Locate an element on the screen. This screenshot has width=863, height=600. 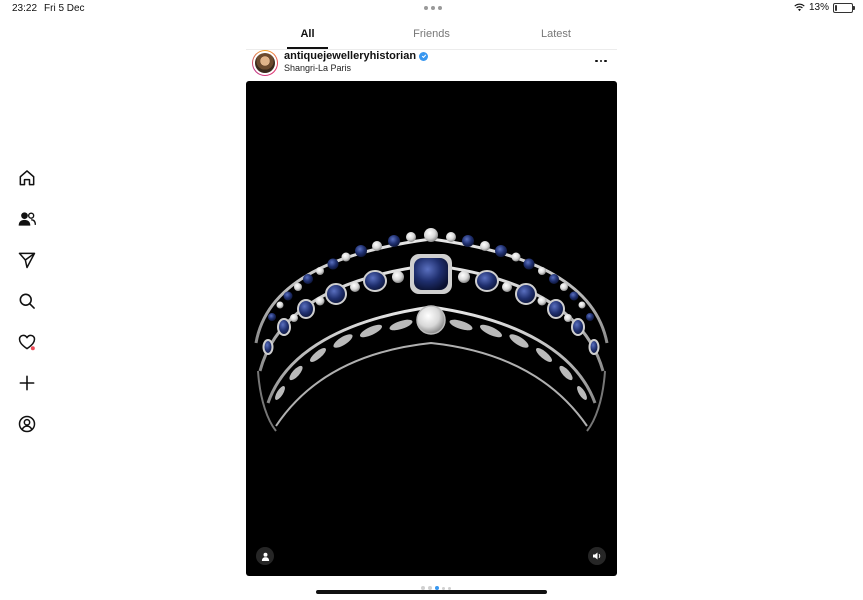
tab-friends: Friends is located at coordinates (431, 34).